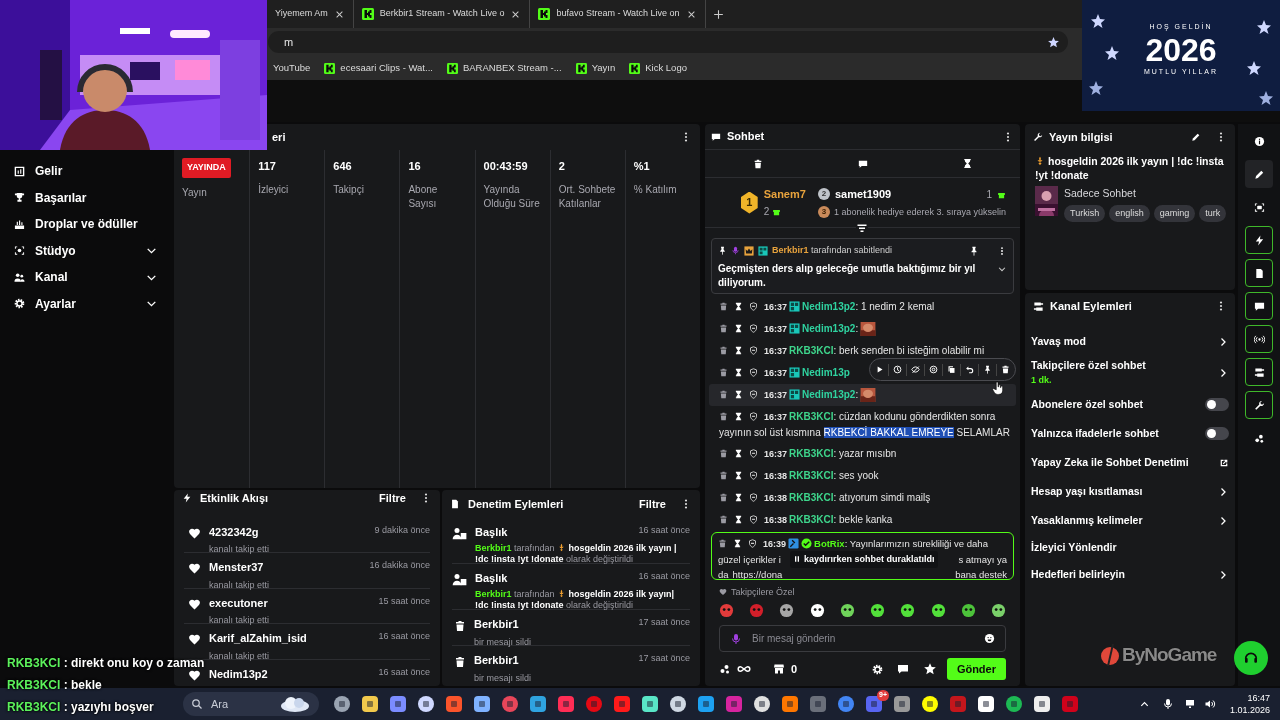  Describe the element at coordinates (1174, 213) in the screenshot. I see `tag: gaming` at that location.